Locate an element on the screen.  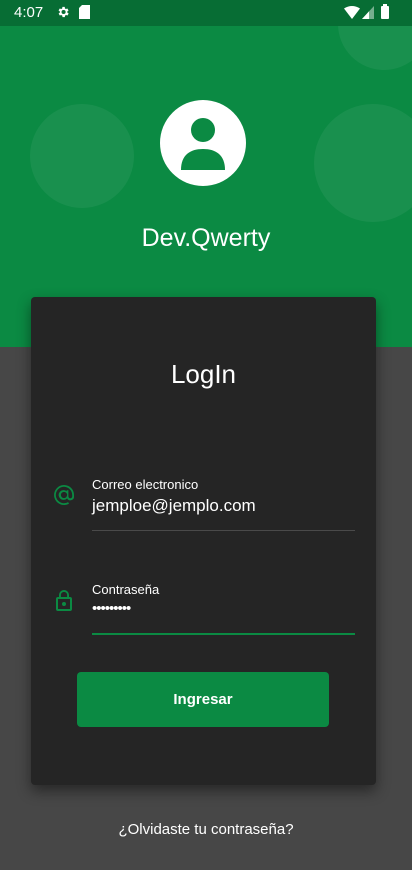
app-name: Dev.Qwerty is located at coordinates (206, 238).